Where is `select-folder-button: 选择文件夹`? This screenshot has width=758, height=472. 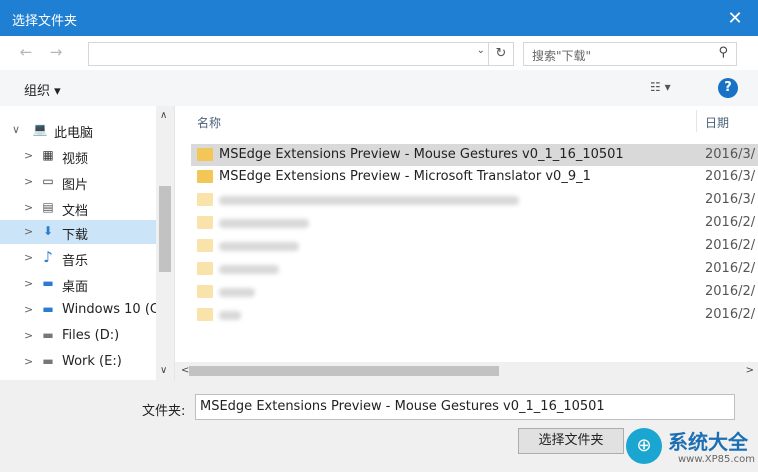 select-folder-button: 选择文件夹 is located at coordinates (571, 441).